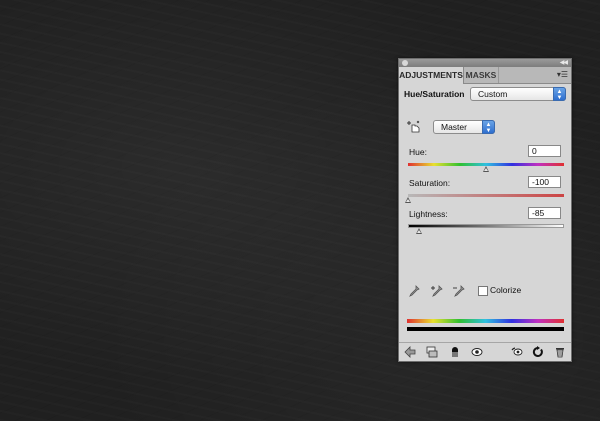  I want to click on panel-menu-icon: ▾☰, so click(562, 75).